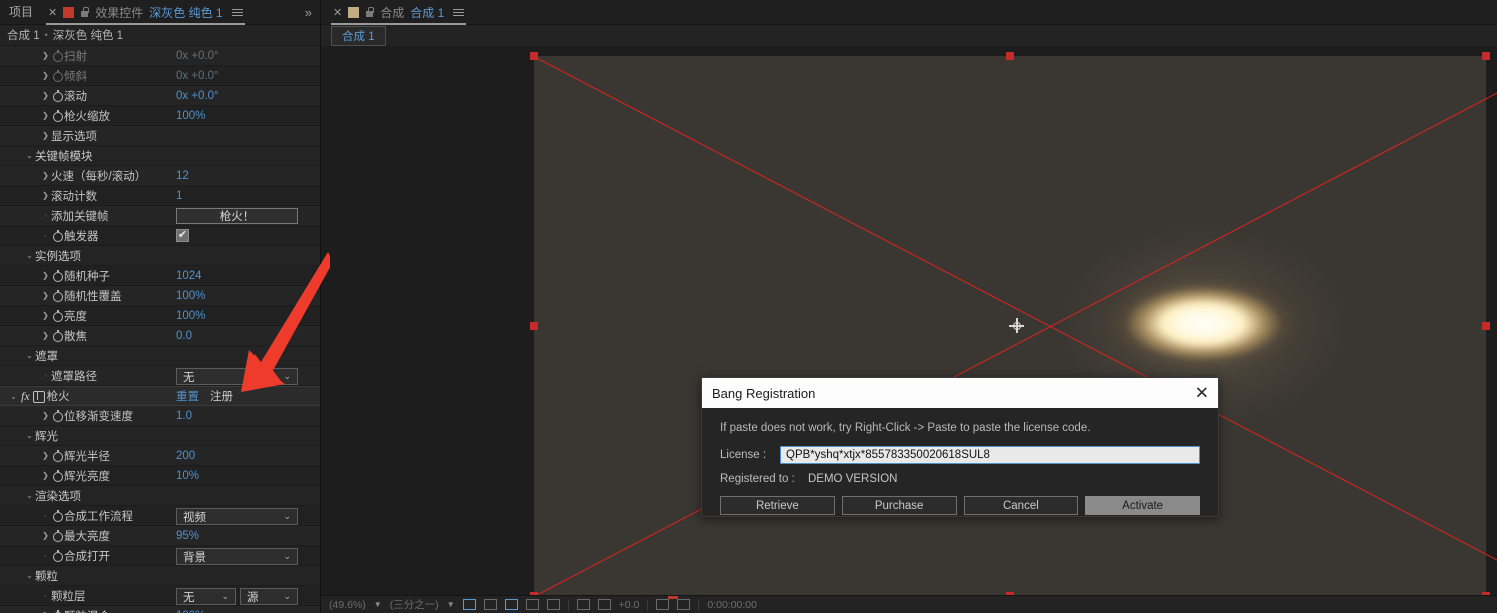  What do you see at coordinates (414, 604) in the screenshot?
I see `resolution-label: (三分之一)` at bounding box center [414, 604].